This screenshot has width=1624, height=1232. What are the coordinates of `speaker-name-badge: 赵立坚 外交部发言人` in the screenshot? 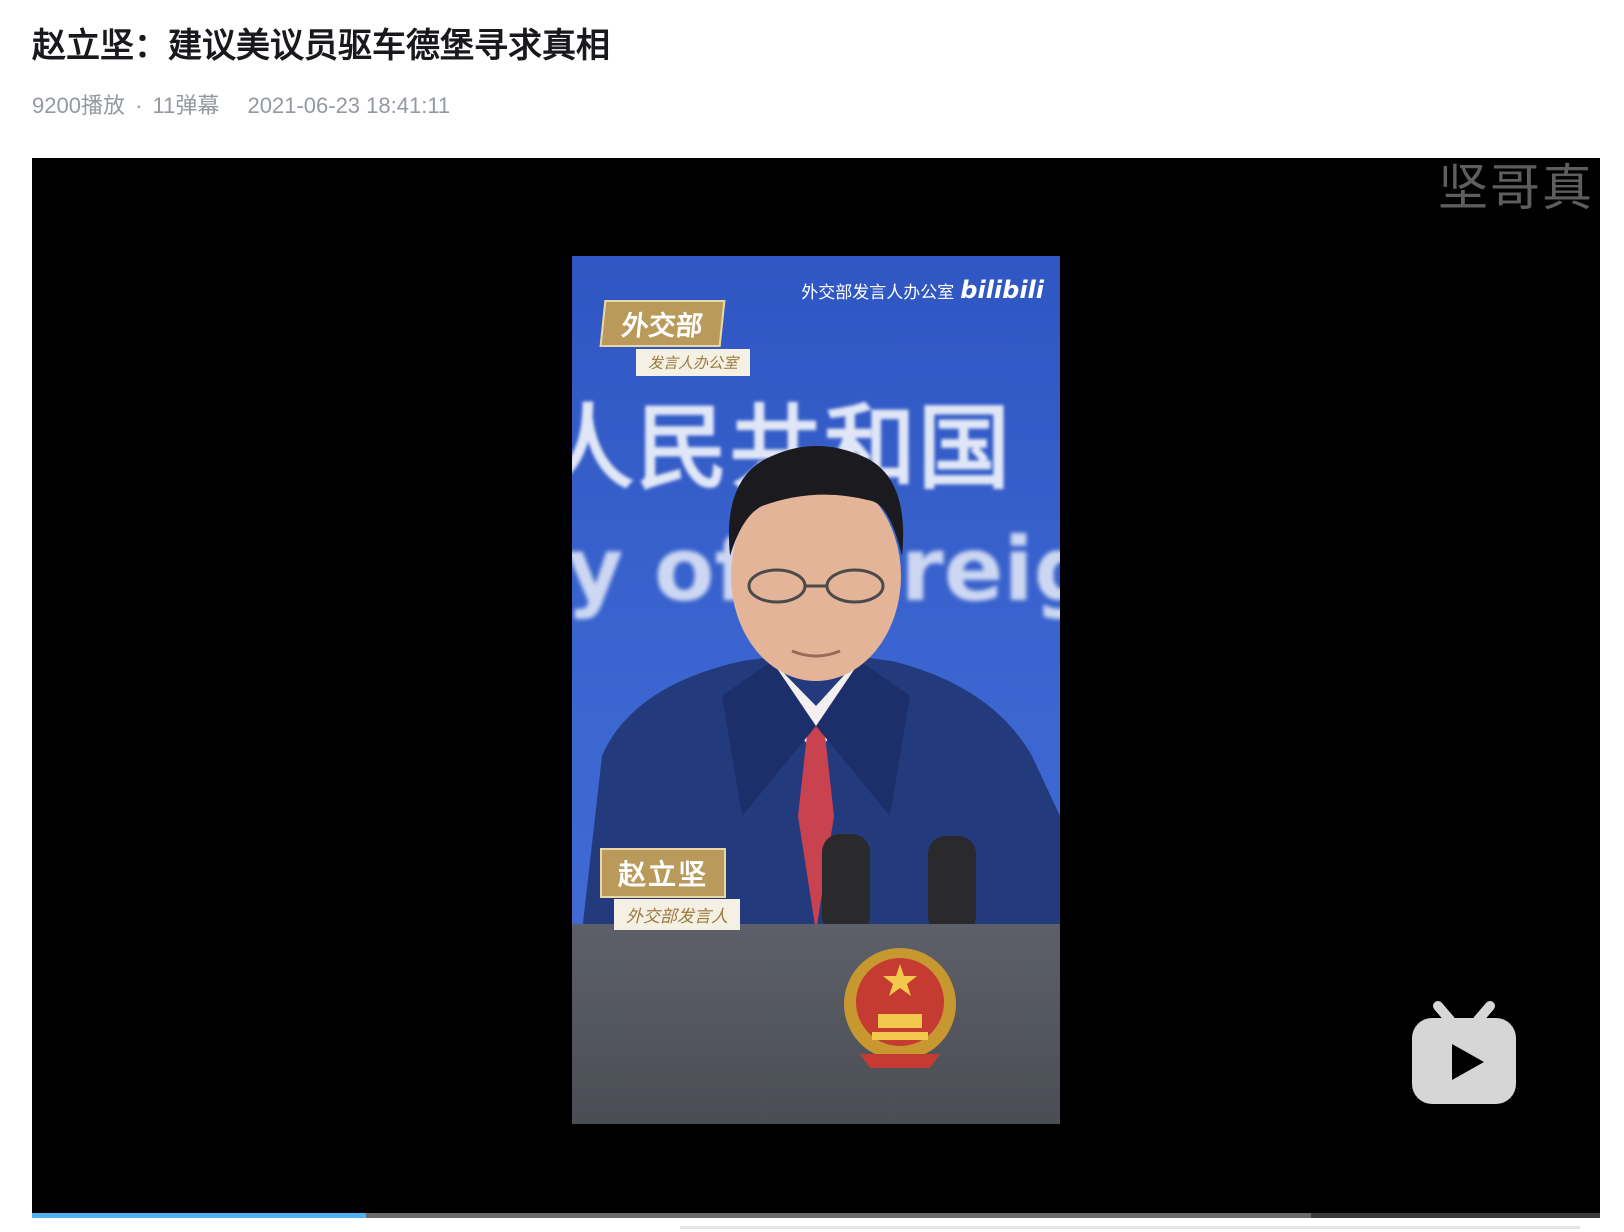 It's located at (670, 889).